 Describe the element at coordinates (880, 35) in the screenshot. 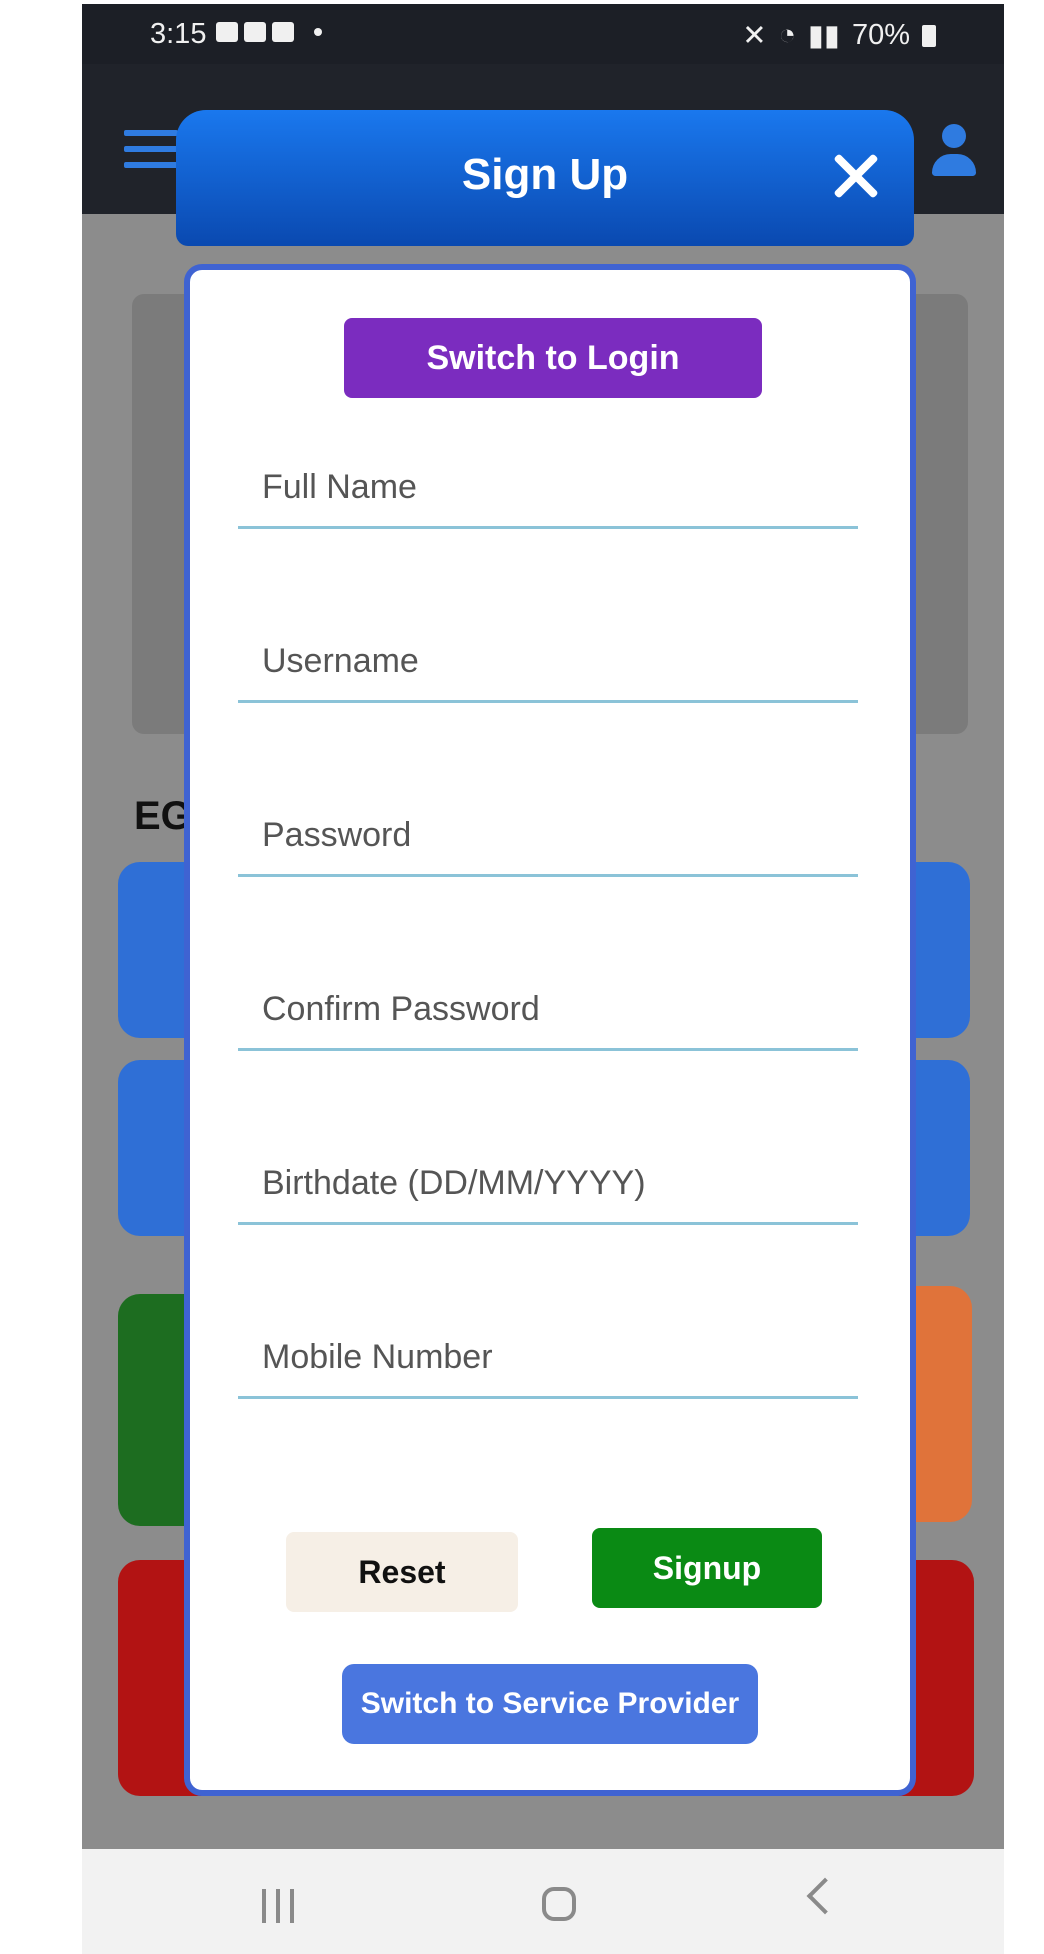

I see `battery-level: 70%` at that location.